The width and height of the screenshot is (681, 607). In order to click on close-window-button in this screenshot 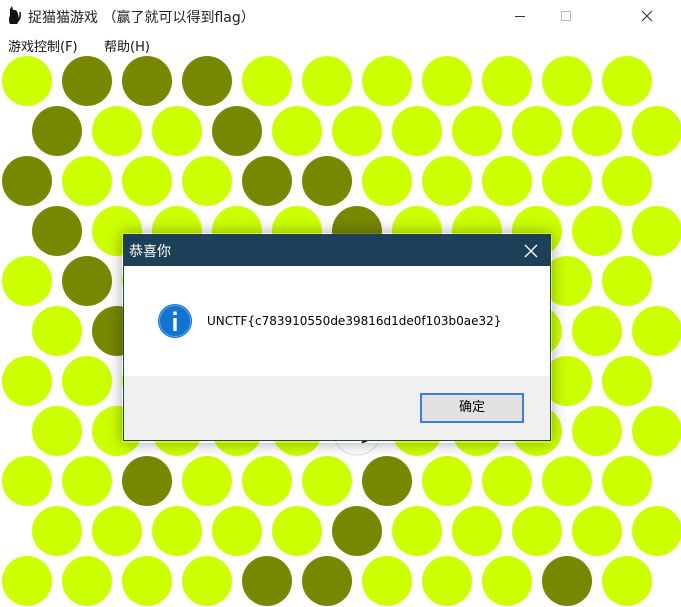, I will do `click(647, 16)`.